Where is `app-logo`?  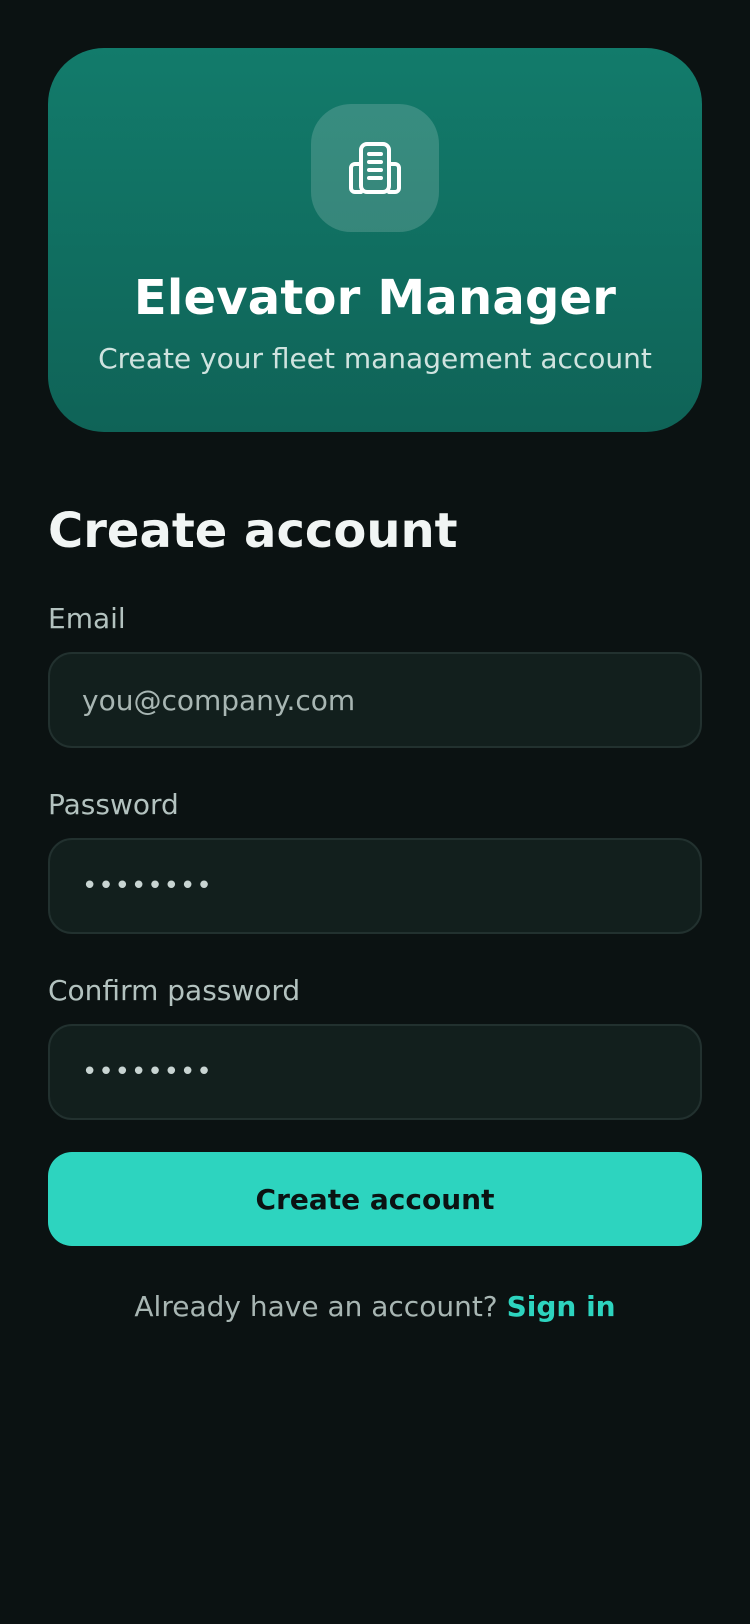
app-logo is located at coordinates (375, 168).